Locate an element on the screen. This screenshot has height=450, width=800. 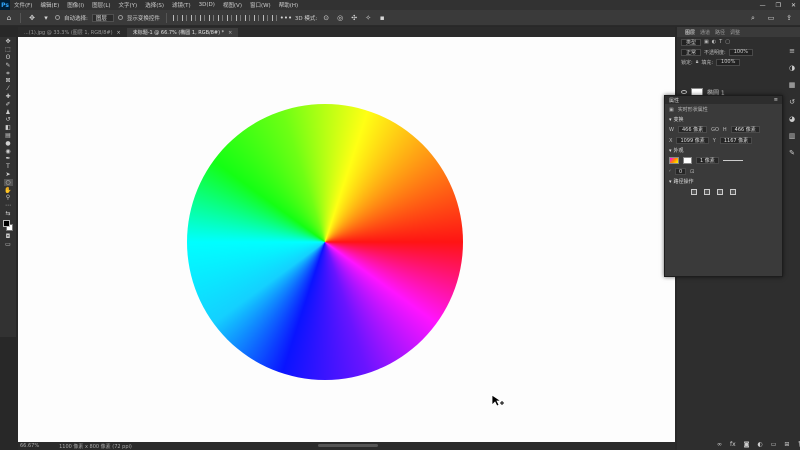
stroke-swatch is located at coordinates (687, 160).